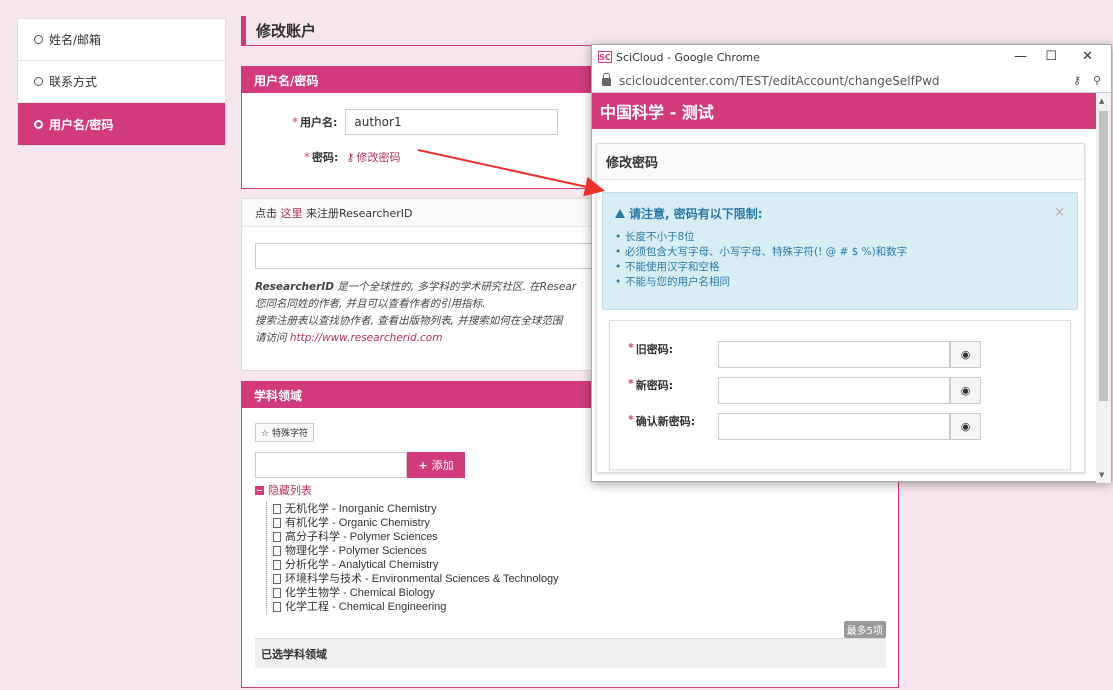 The width and height of the screenshot is (1113, 690). I want to click on new-password-row: * 新密码:, so click(664, 385).